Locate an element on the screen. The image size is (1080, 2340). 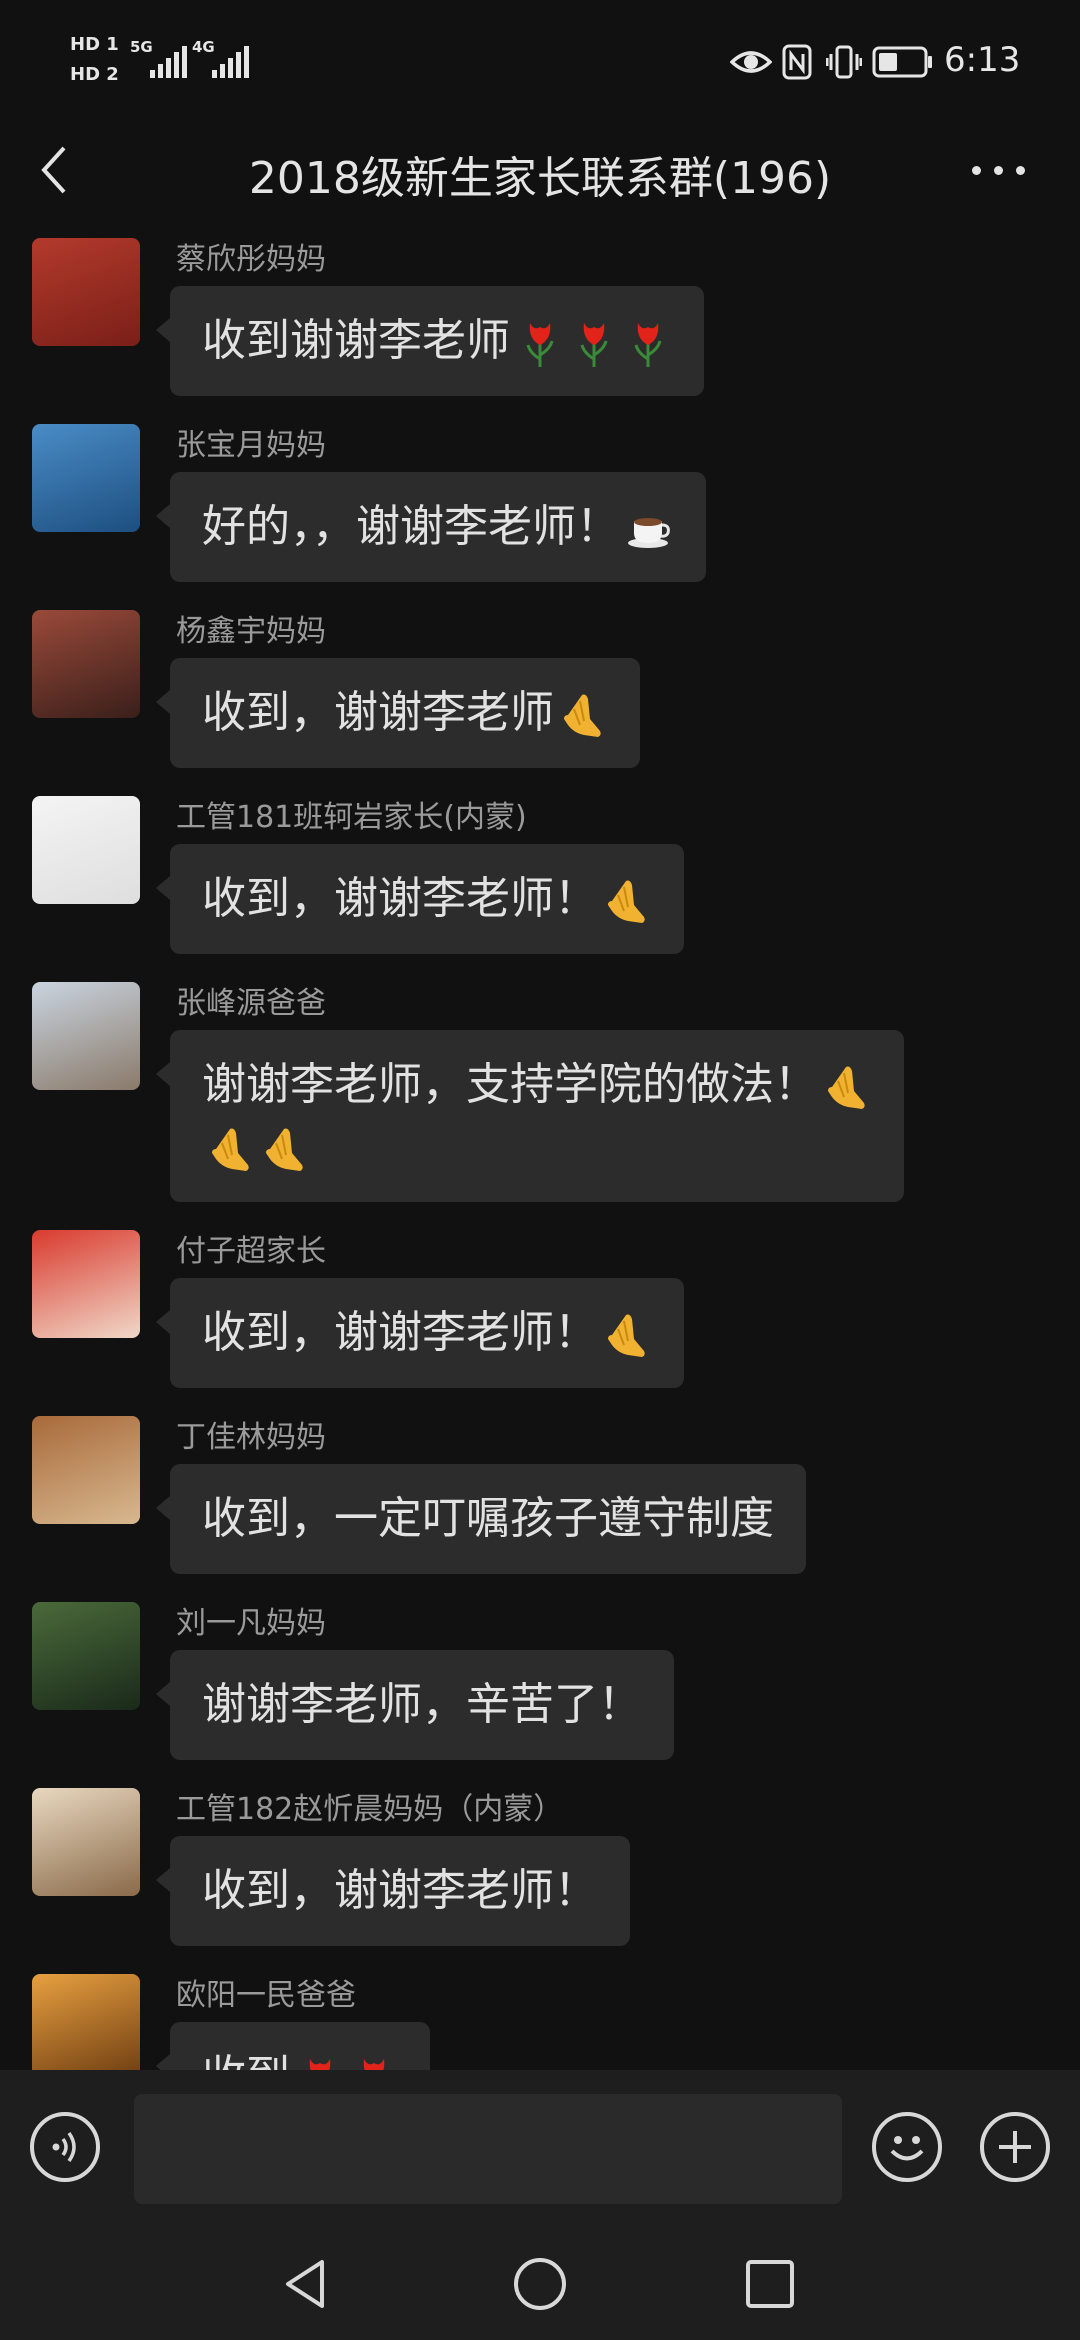
hd2-label: HD 2 is located at coordinates (94, 74).